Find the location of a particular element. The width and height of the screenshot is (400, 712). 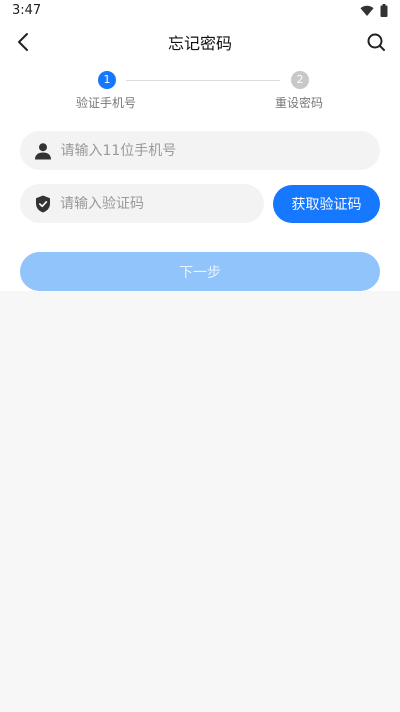

page-title: 忘记密码 is located at coordinates (199, 43).